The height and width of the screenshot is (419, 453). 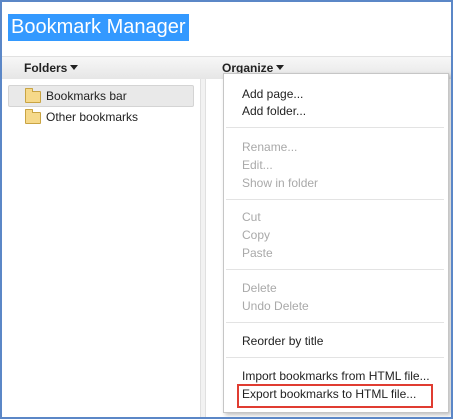 What do you see at coordinates (259, 288) in the screenshot?
I see `menu-item-delete: Delete` at bounding box center [259, 288].